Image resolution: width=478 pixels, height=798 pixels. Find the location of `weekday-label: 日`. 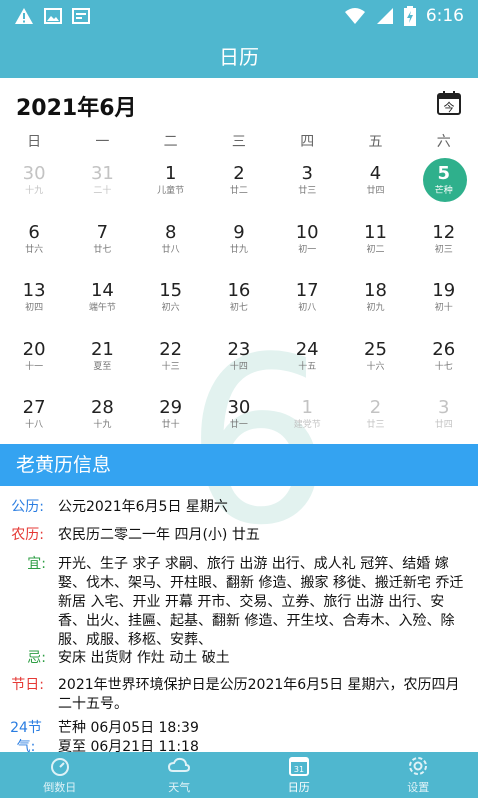

weekday-label: 日 is located at coordinates (34, 142).